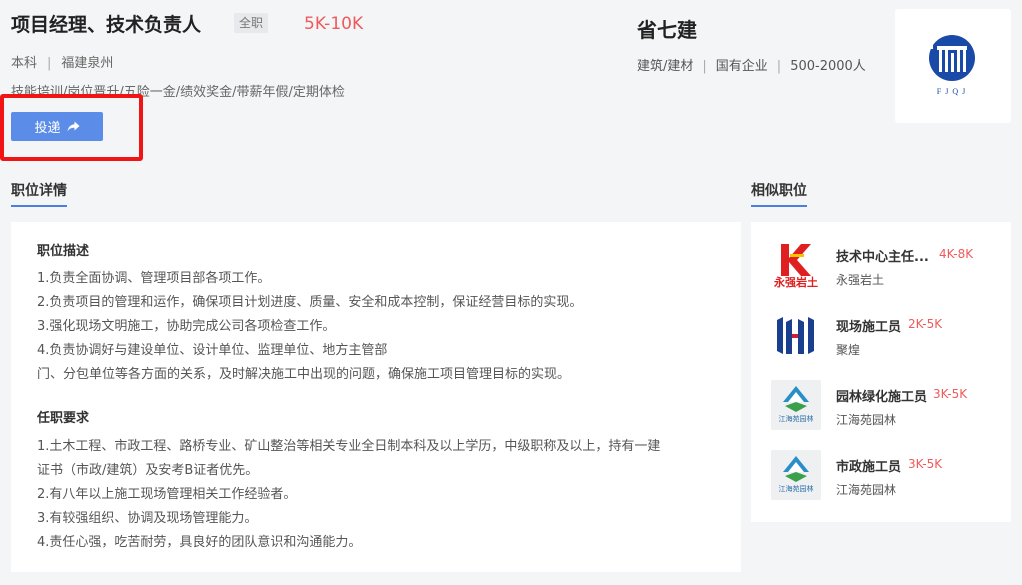  What do you see at coordinates (186, 326) in the screenshot?
I see `description-line: 3.强化现场文明施工，协助完成公司各项检查工作。` at bounding box center [186, 326].